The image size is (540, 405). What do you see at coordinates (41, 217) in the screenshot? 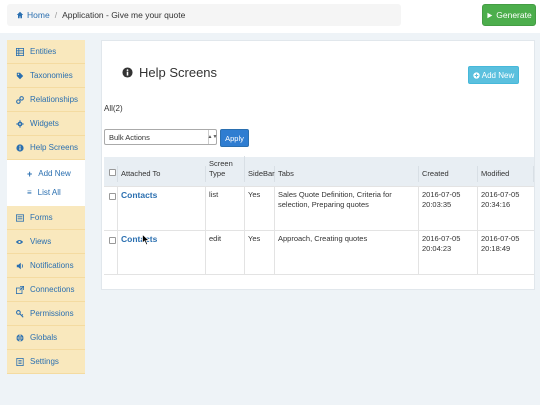
I see `sidebar-item-label: Forms` at bounding box center [41, 217].